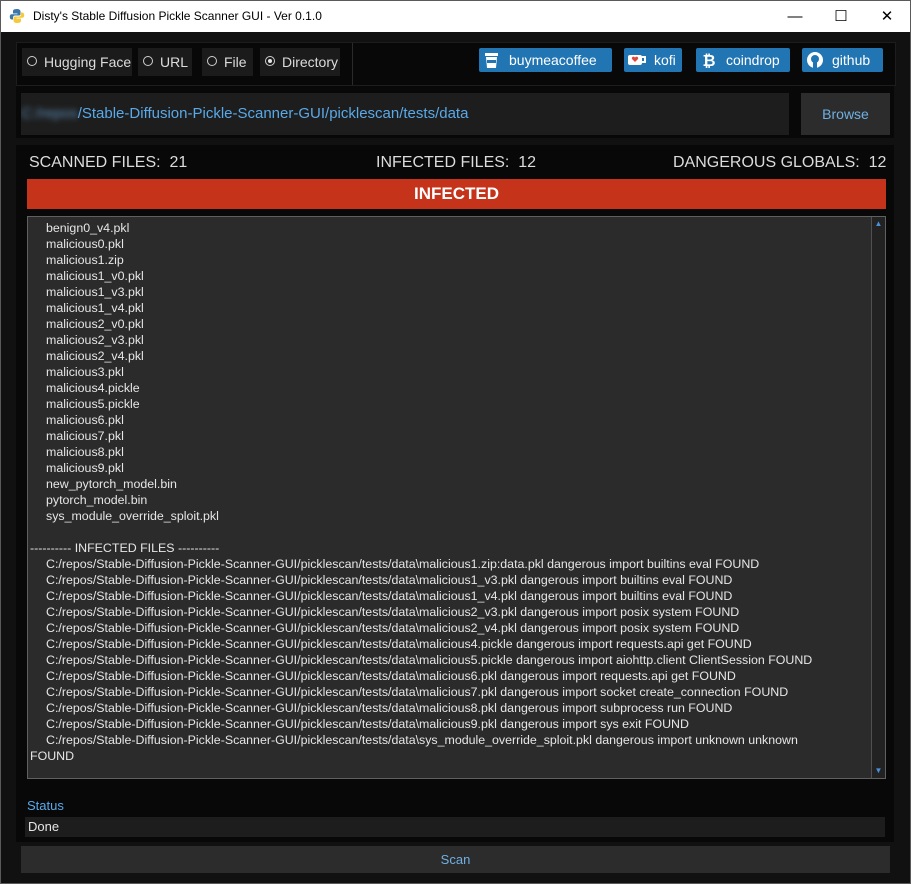 This screenshot has height=884, width=911. What do you see at coordinates (97, 500) in the screenshot?
I see `output-line: pytorch_model.bin` at bounding box center [97, 500].